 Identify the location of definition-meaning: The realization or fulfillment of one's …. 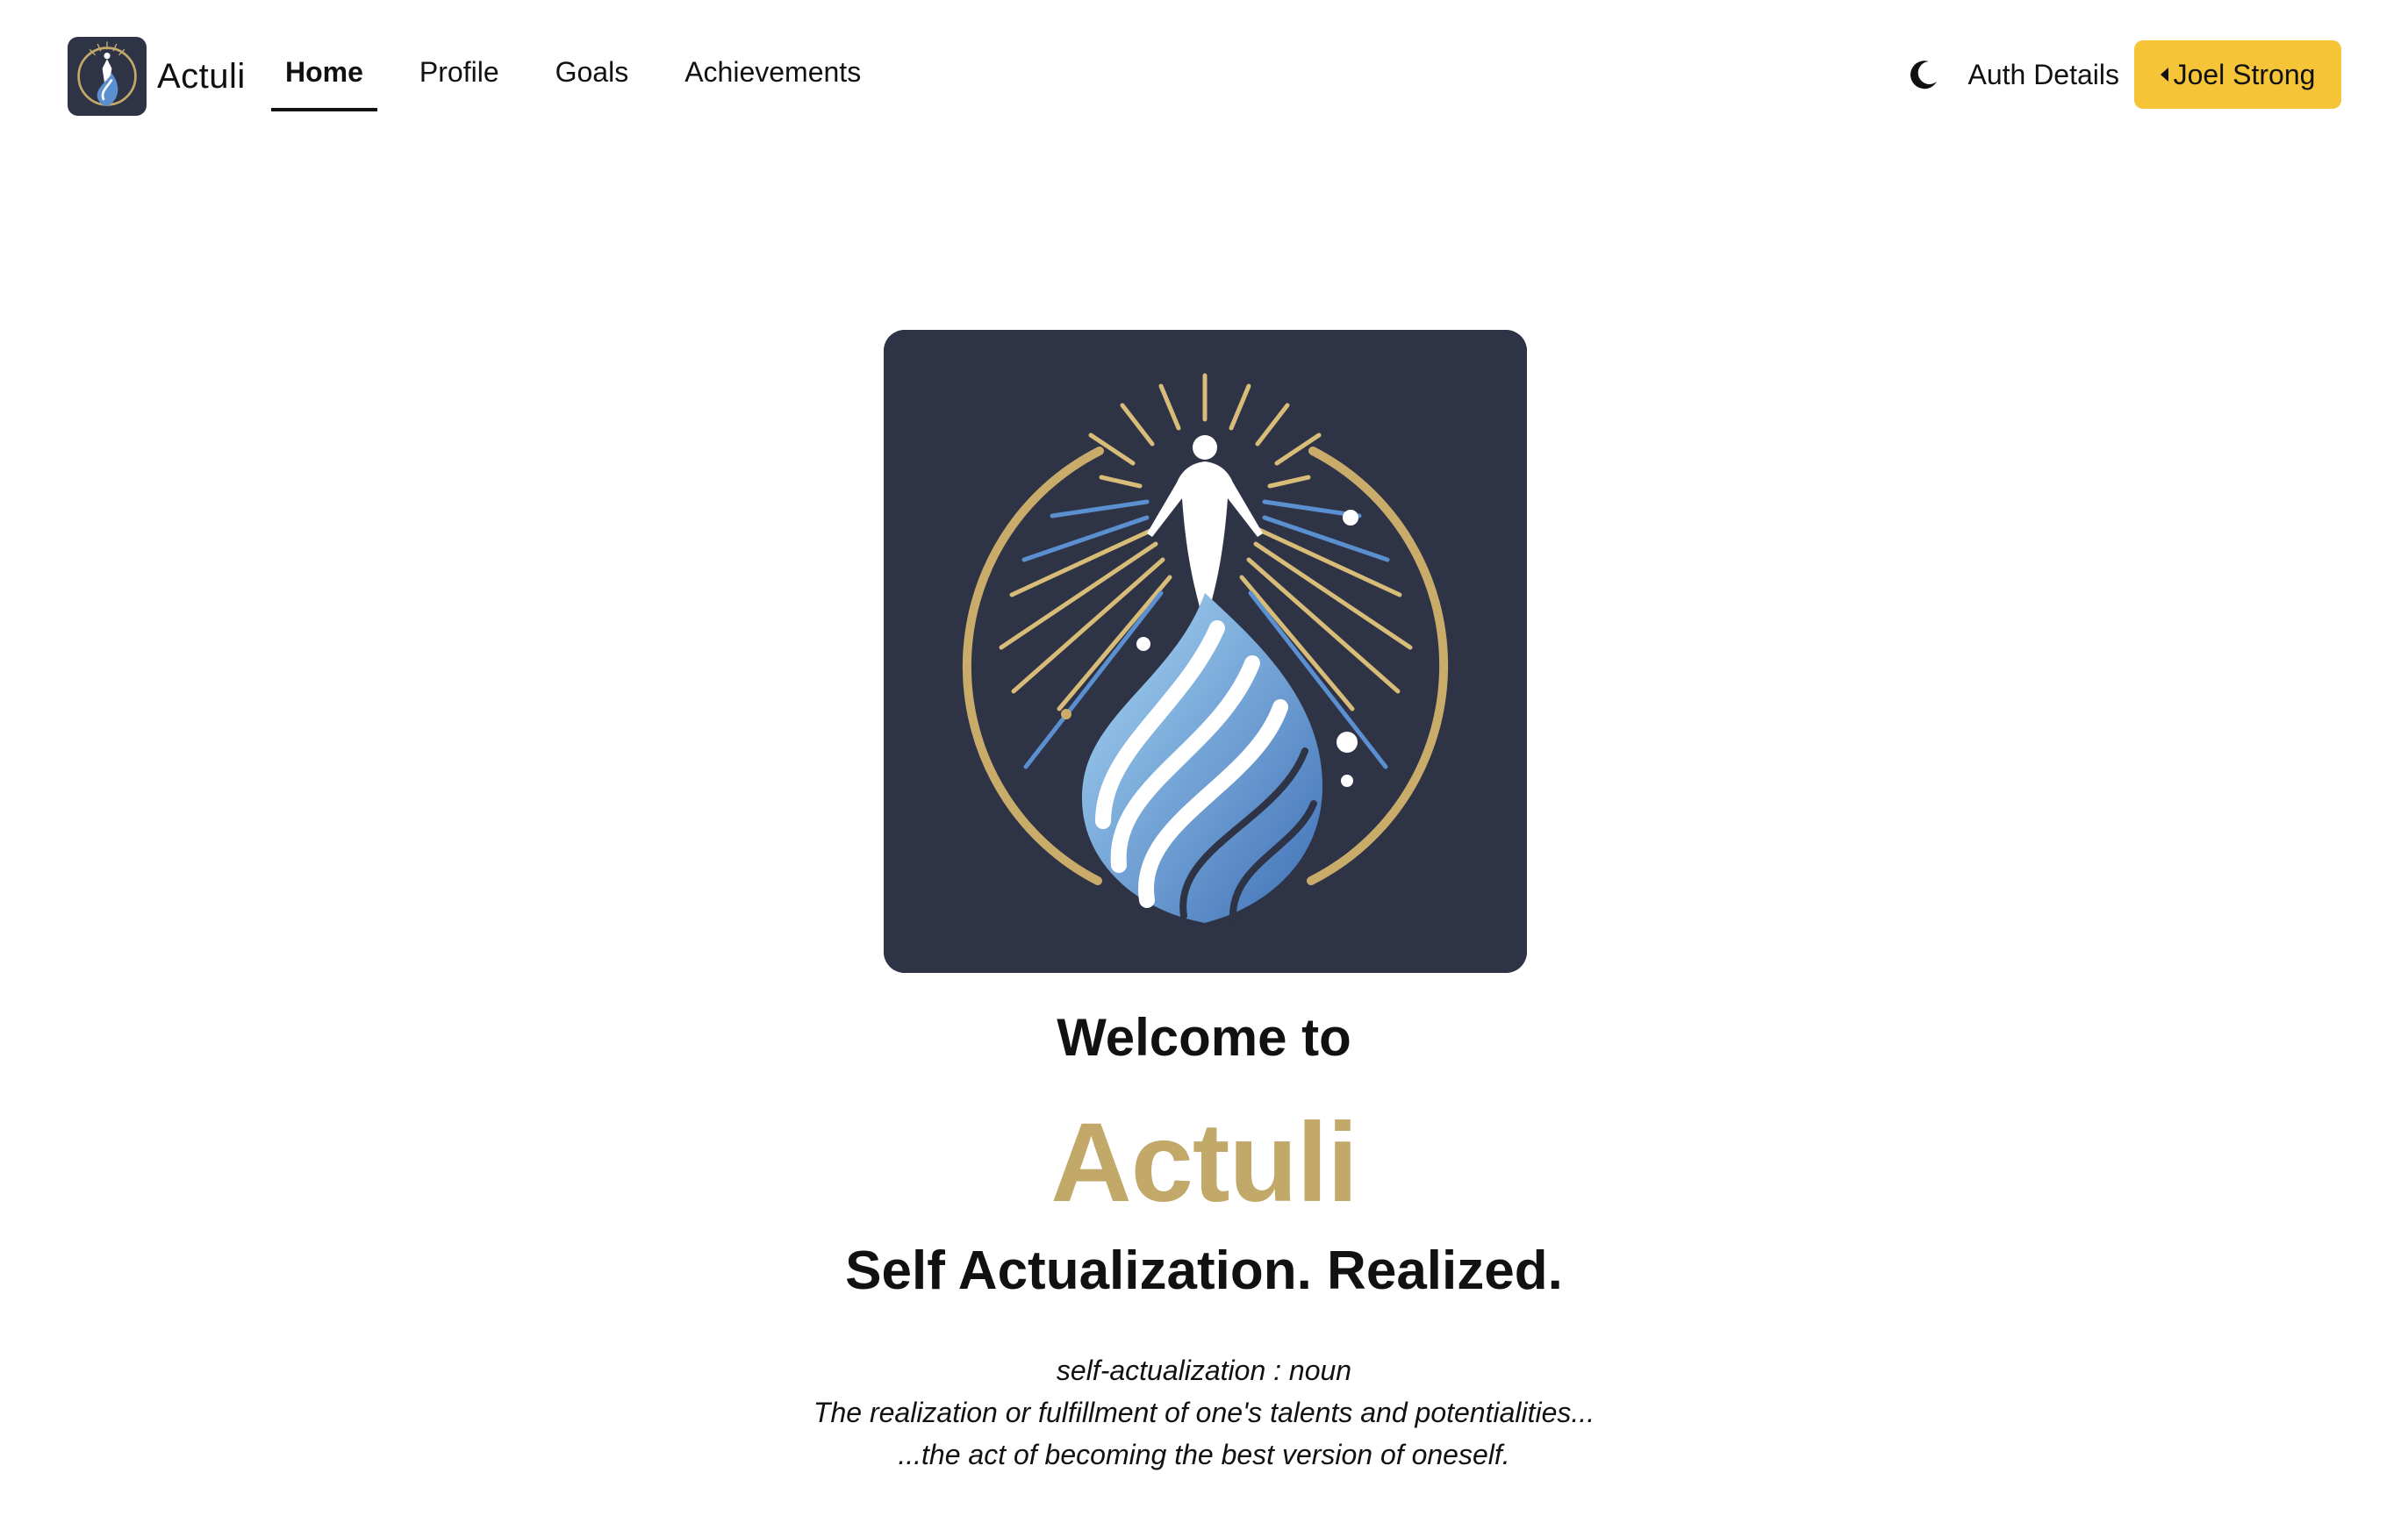
(1204, 1413).